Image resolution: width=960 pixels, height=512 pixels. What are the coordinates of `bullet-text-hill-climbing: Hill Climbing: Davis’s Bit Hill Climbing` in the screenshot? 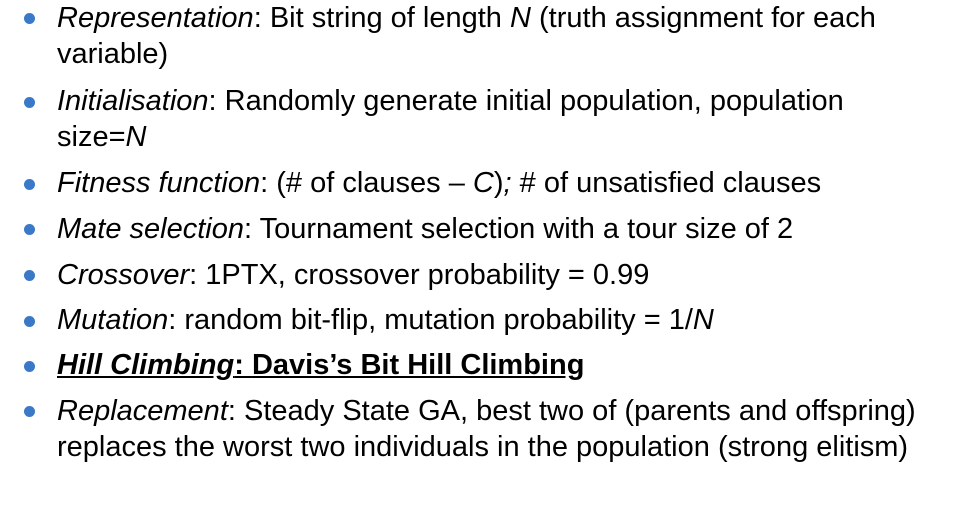 It's located at (497, 365).